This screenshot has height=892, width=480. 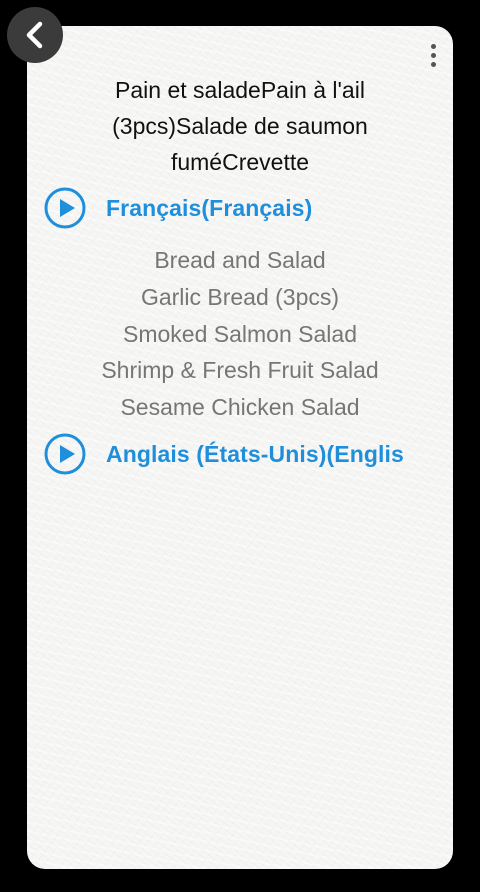 What do you see at coordinates (209, 207) in the screenshot?
I see `source-language-label: Français(Français)` at bounding box center [209, 207].